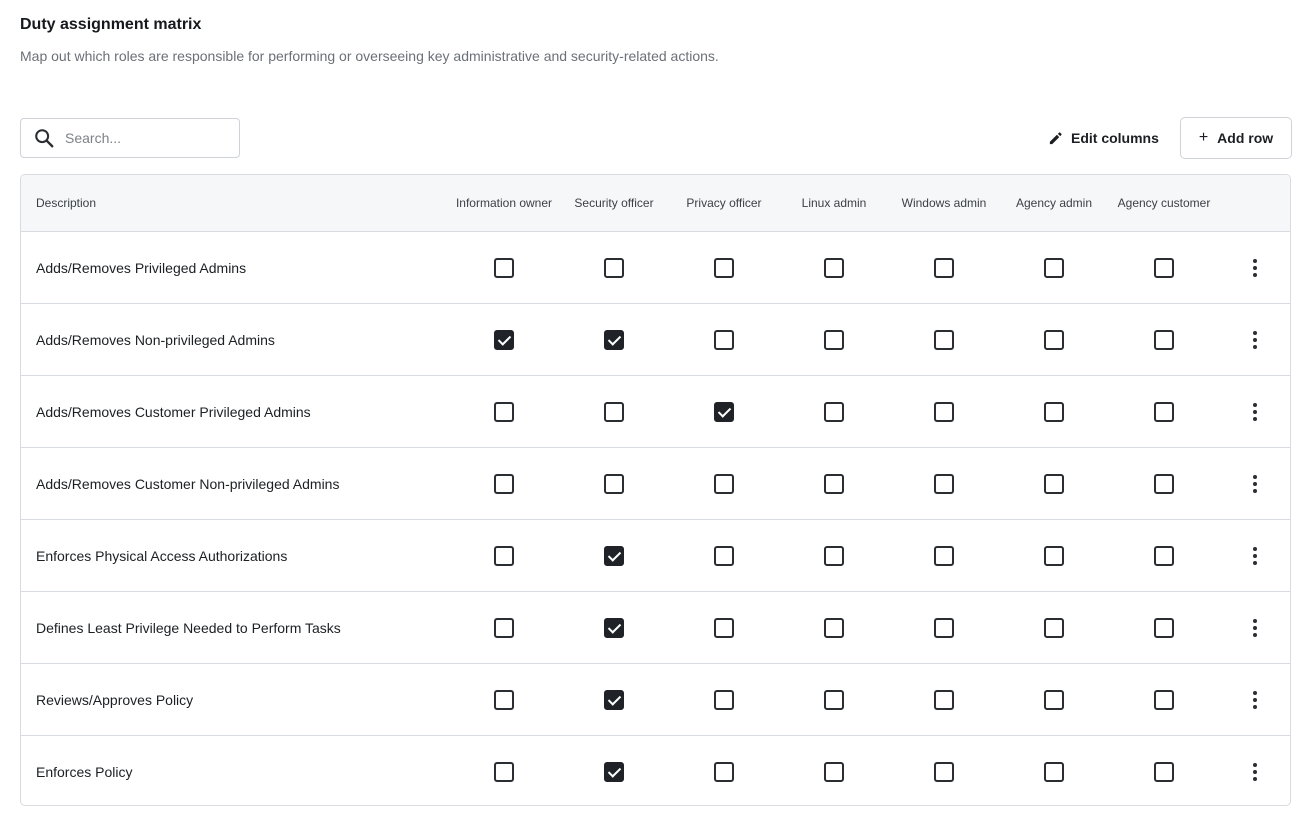  I want to click on row-description: Enforces Physical Access Authorizations, so click(162, 555).